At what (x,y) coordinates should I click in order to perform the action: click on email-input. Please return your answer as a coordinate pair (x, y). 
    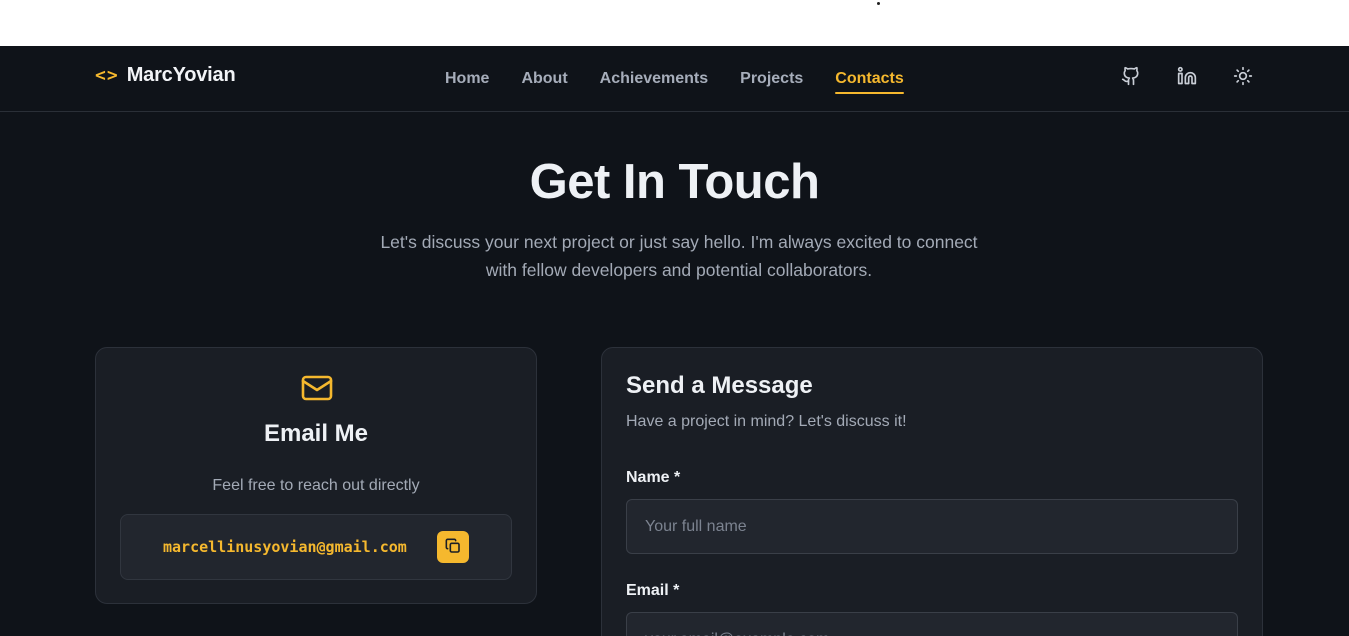
    Looking at the image, I should click on (932, 624).